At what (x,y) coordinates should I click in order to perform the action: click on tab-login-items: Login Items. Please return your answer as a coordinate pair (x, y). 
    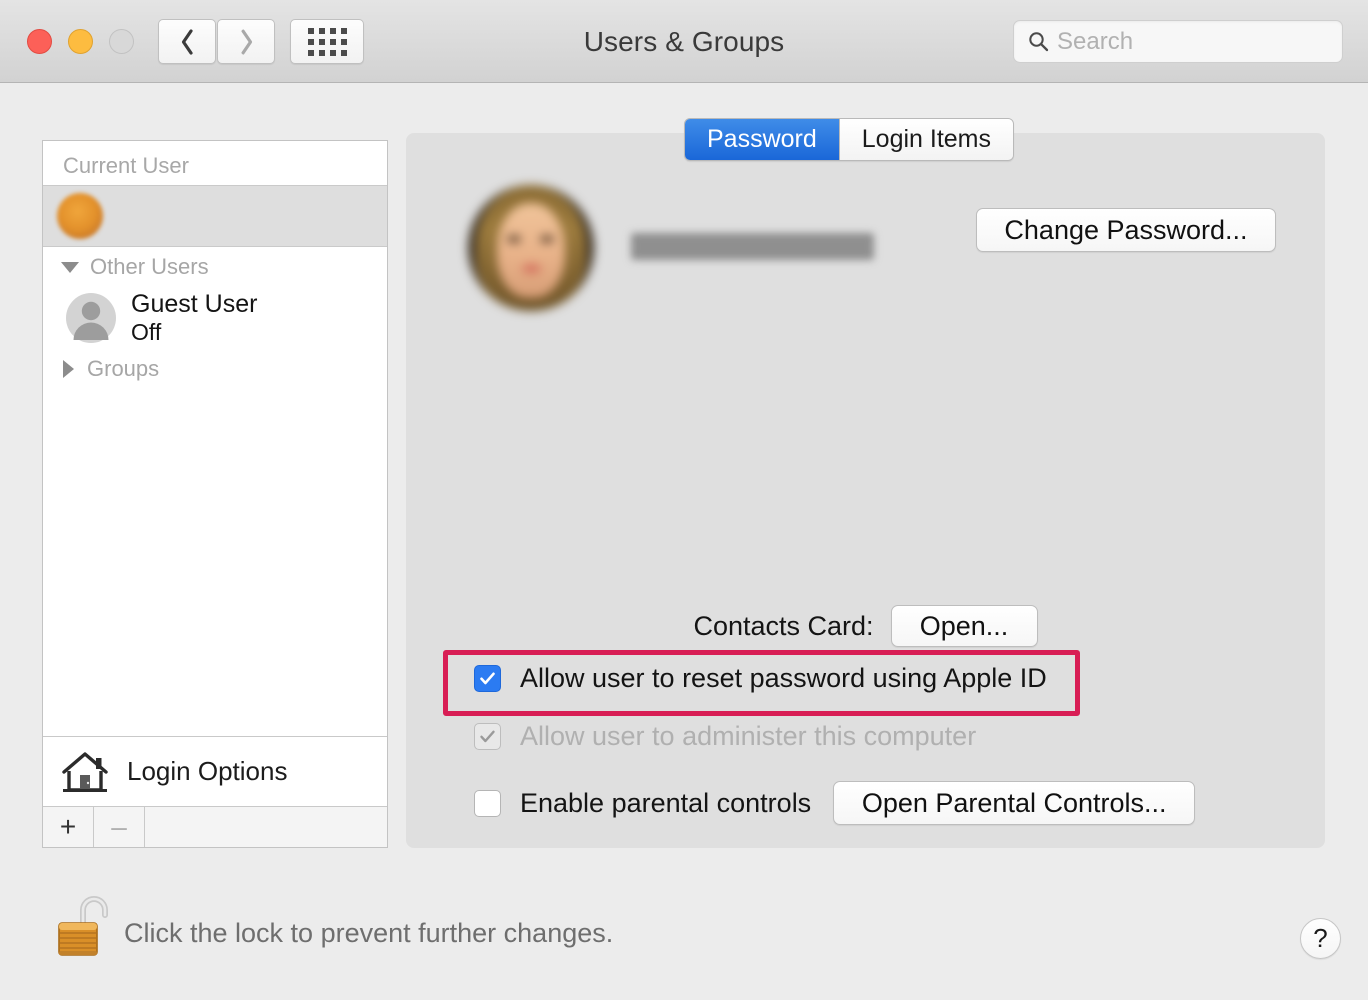
    Looking at the image, I should click on (926, 139).